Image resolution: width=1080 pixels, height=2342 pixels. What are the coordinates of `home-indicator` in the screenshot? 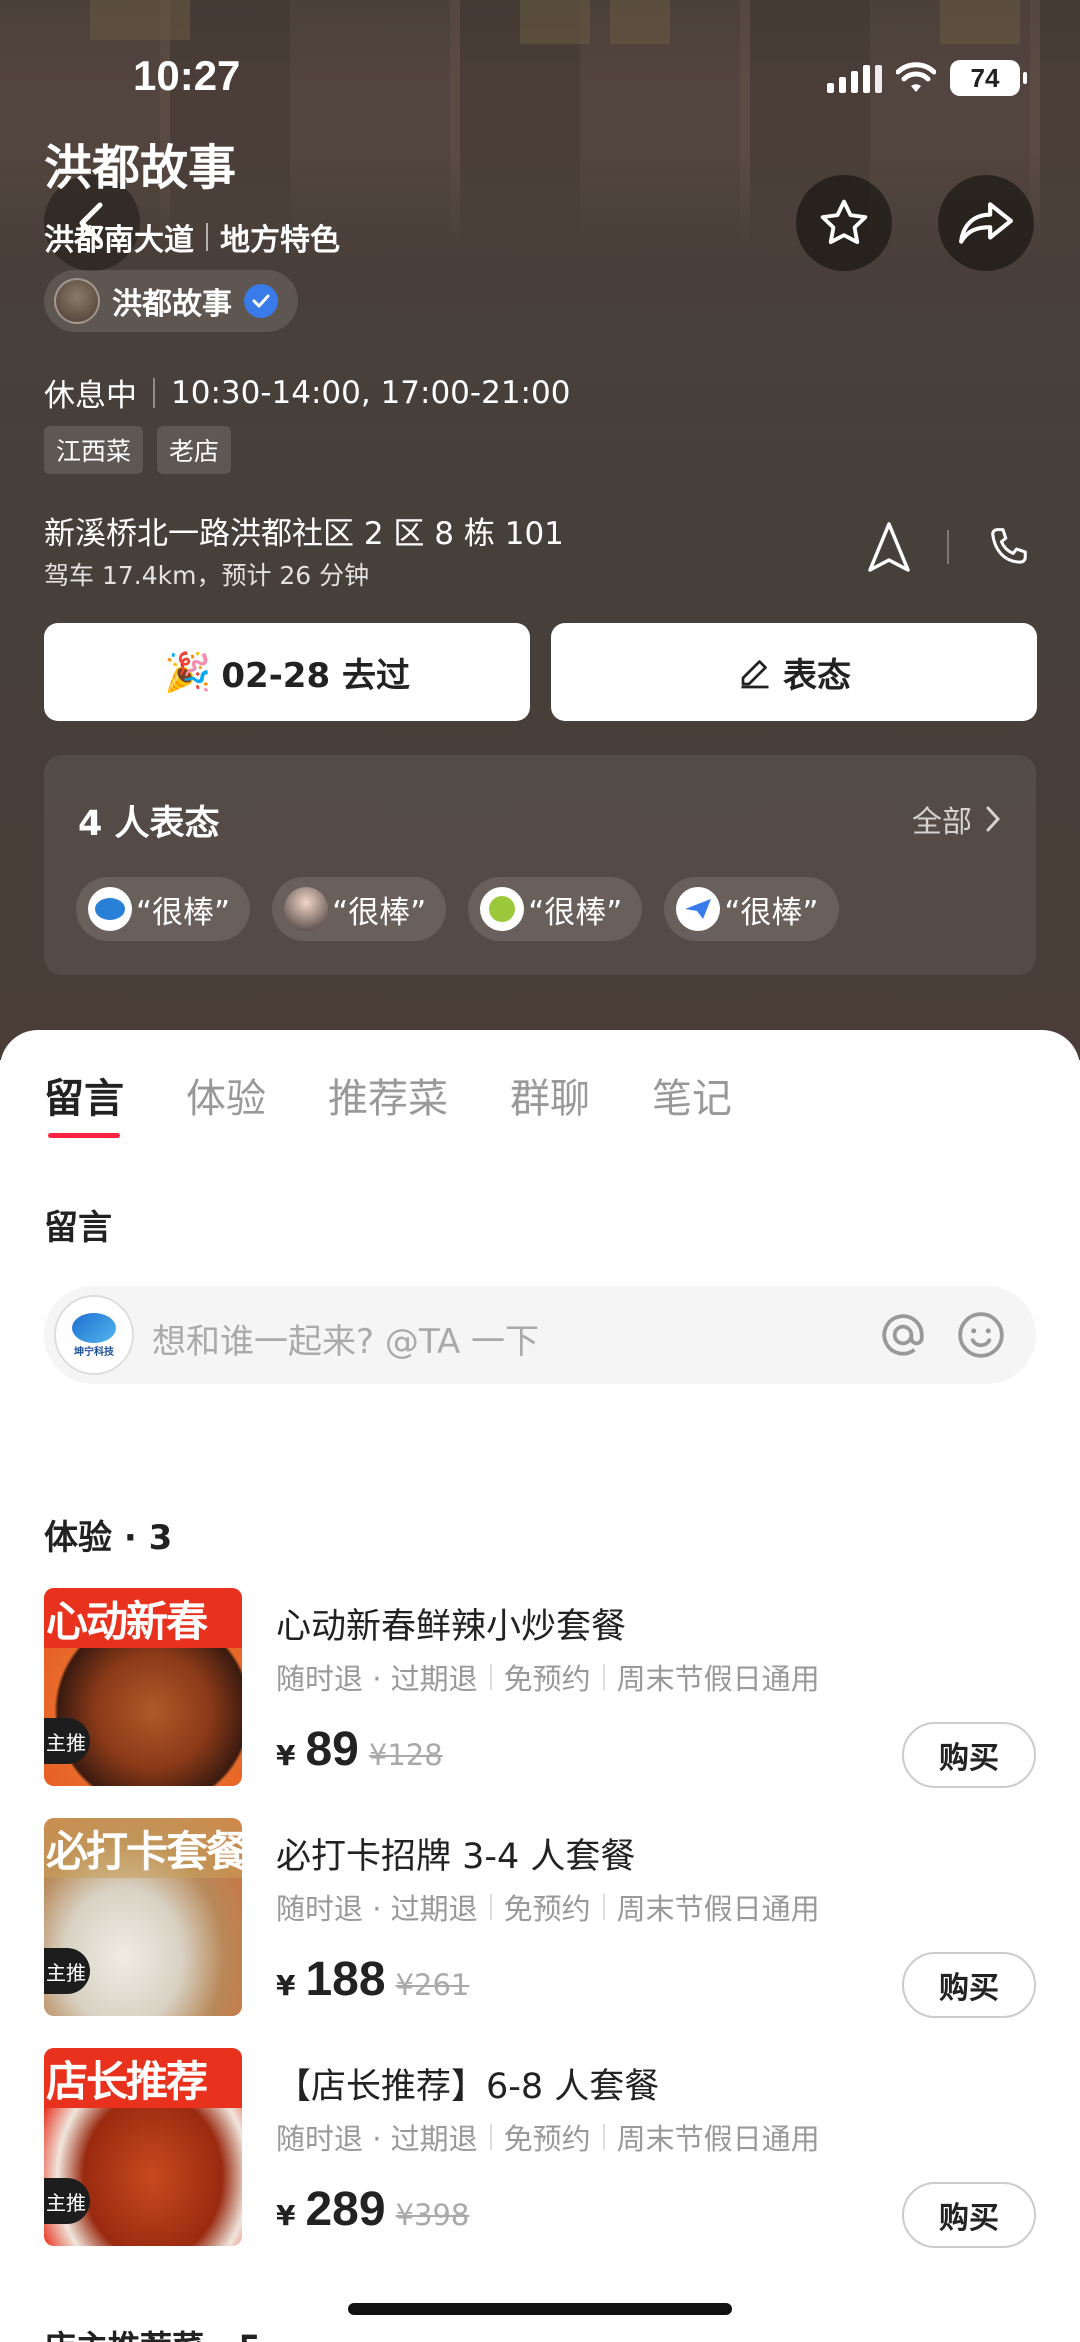 It's located at (540, 2309).